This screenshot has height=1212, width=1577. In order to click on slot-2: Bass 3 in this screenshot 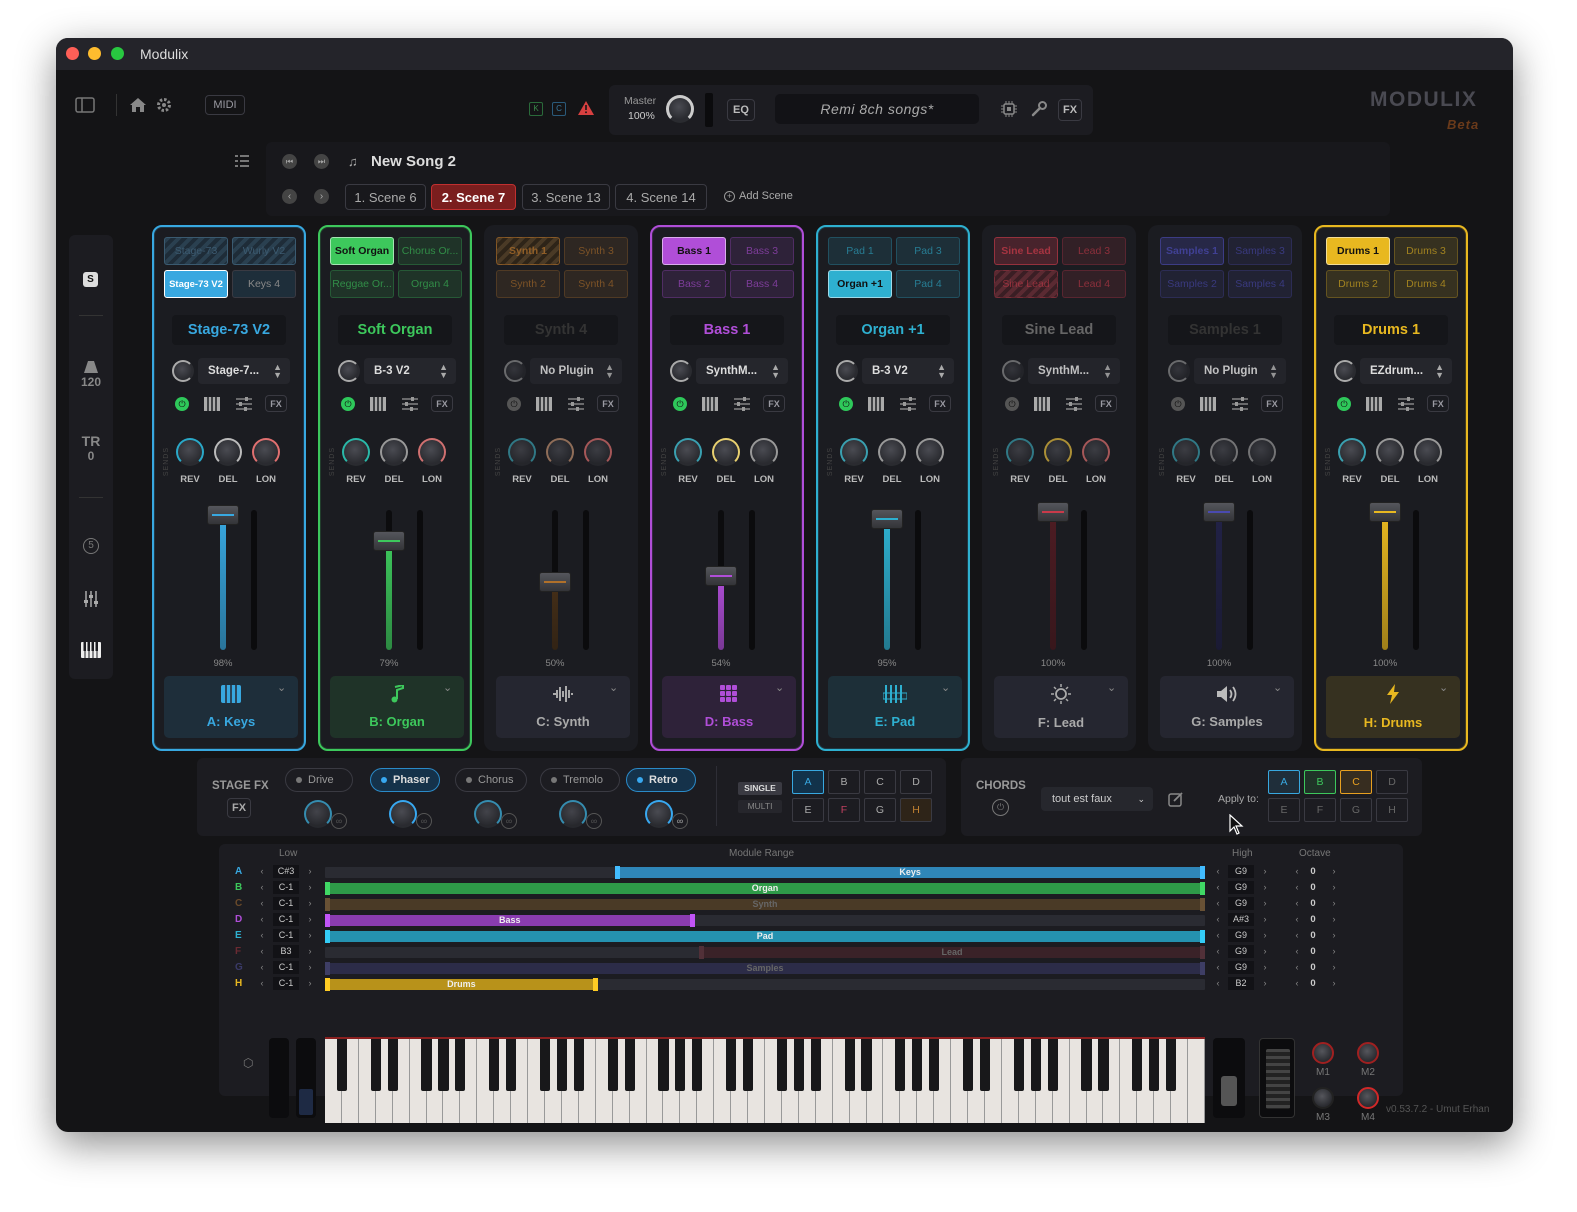, I will do `click(762, 251)`.